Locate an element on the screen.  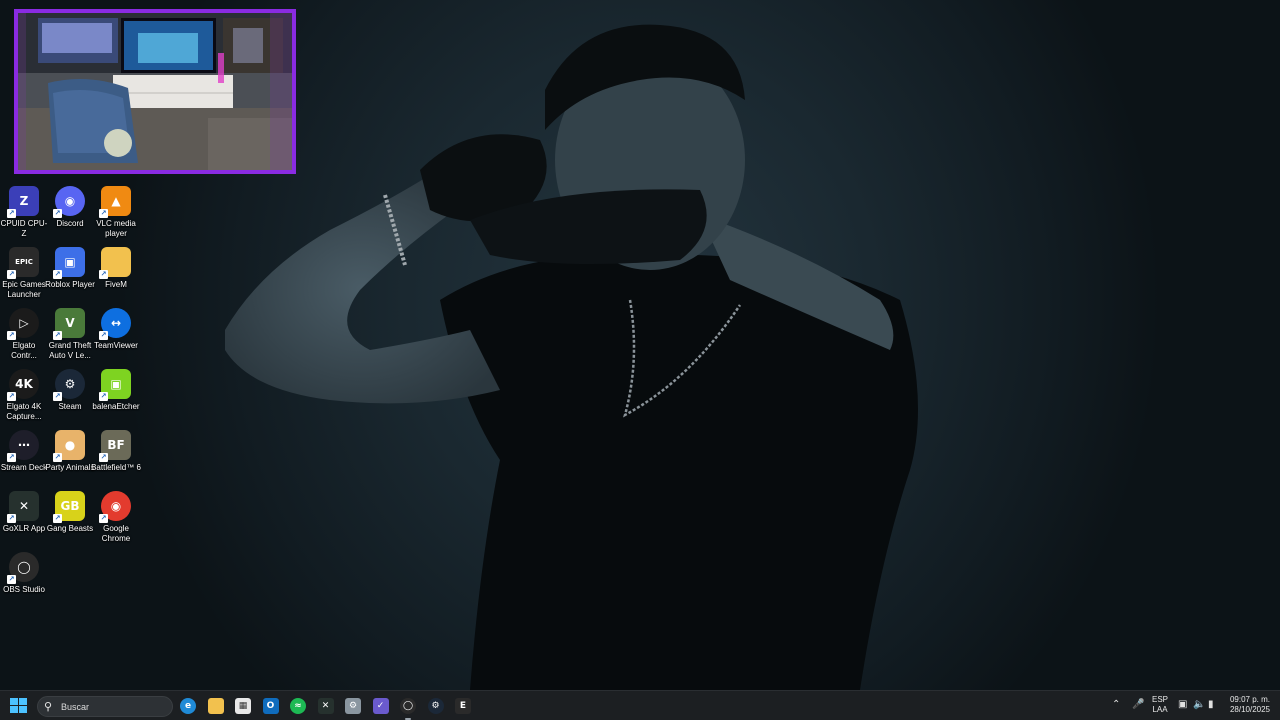
desktop-shortcut: ↗ FiveM is located at coordinates (116, 268).